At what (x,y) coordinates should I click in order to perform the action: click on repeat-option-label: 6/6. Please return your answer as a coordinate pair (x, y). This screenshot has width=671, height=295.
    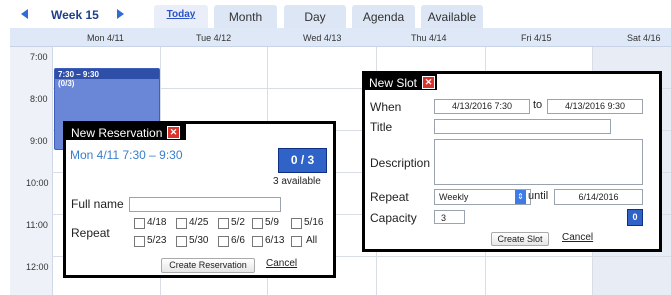
    Looking at the image, I should click on (238, 240).